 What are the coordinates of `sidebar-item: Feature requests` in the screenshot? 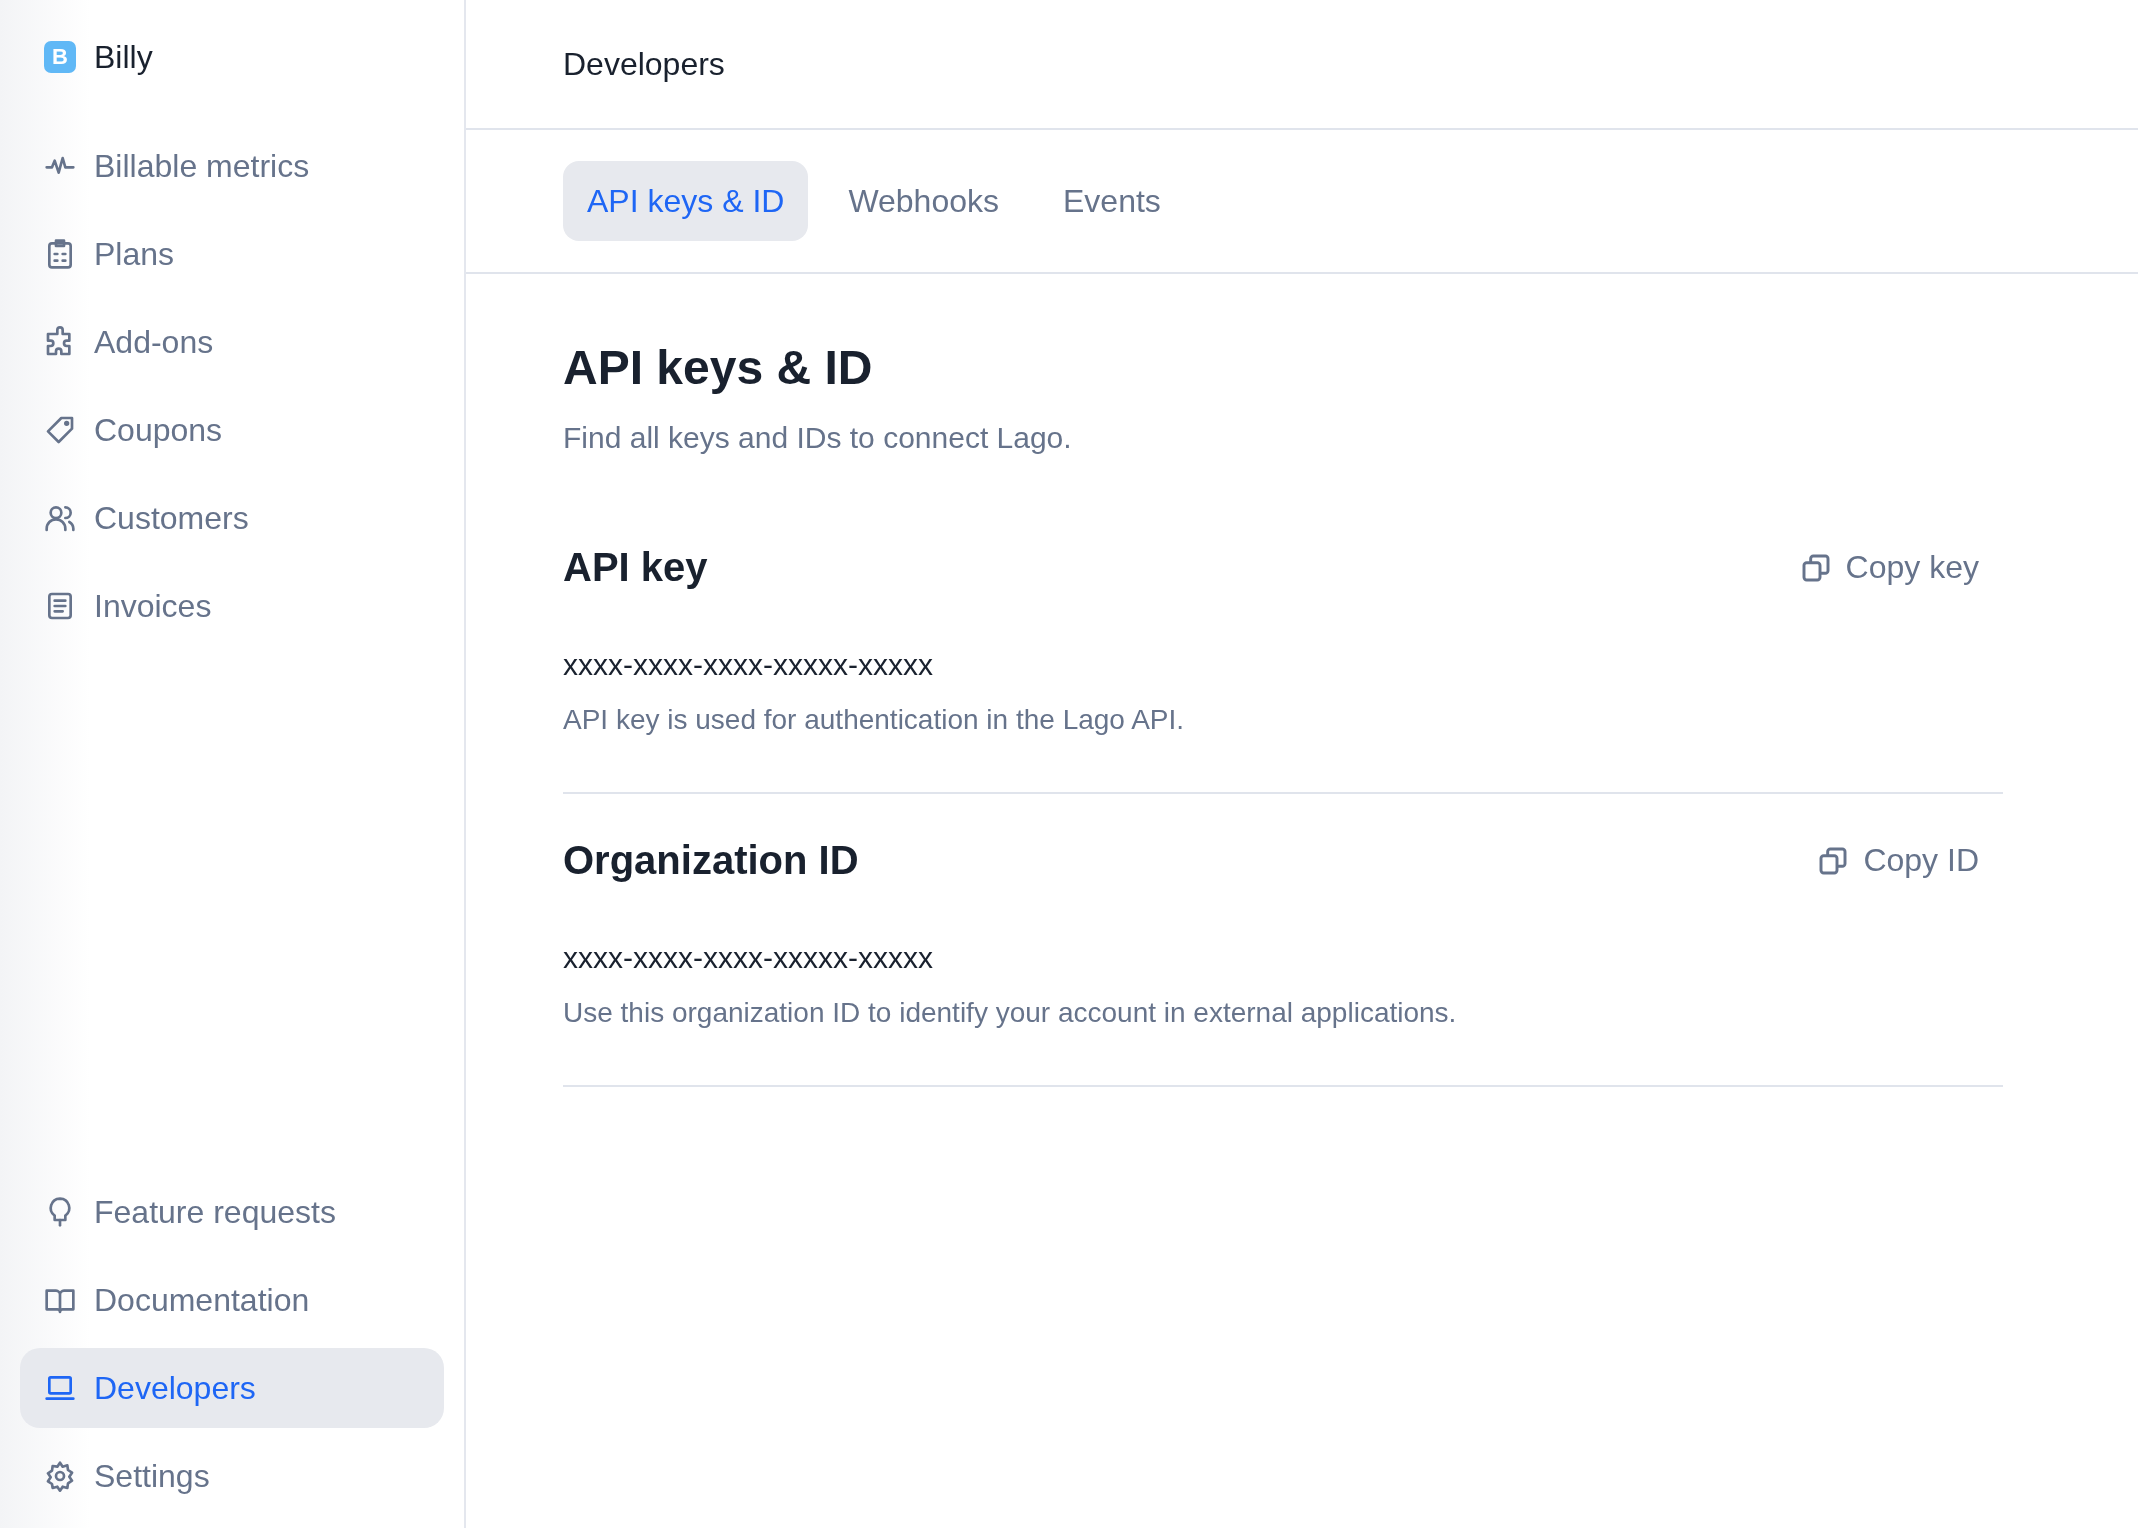 It's located at (232, 1212).